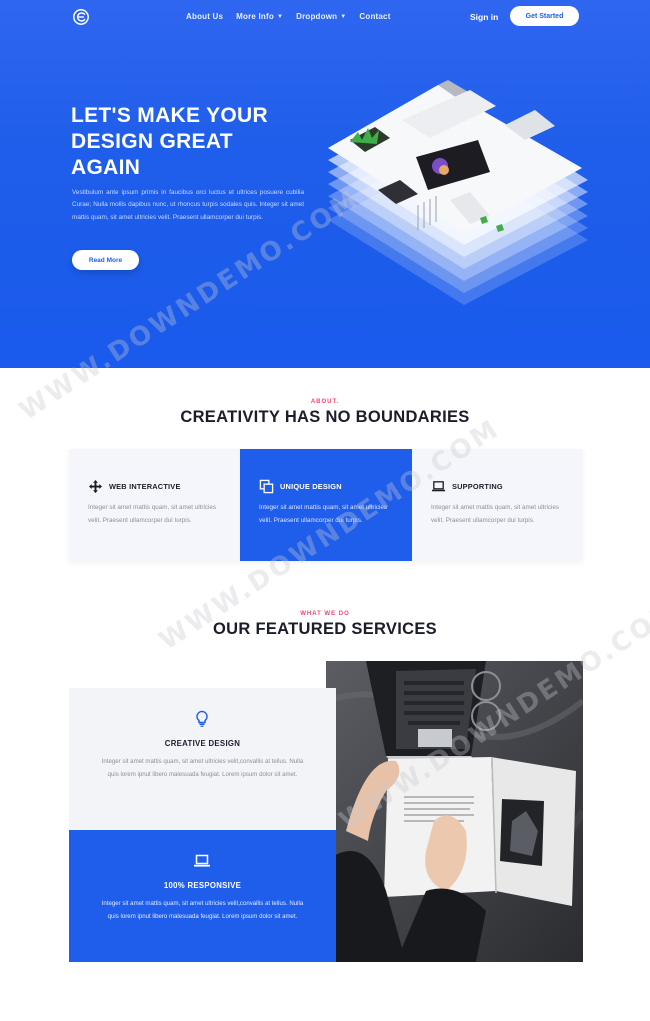 The width and height of the screenshot is (650, 1021). I want to click on nav-link-dropdown: Dropdown ▼, so click(321, 16).